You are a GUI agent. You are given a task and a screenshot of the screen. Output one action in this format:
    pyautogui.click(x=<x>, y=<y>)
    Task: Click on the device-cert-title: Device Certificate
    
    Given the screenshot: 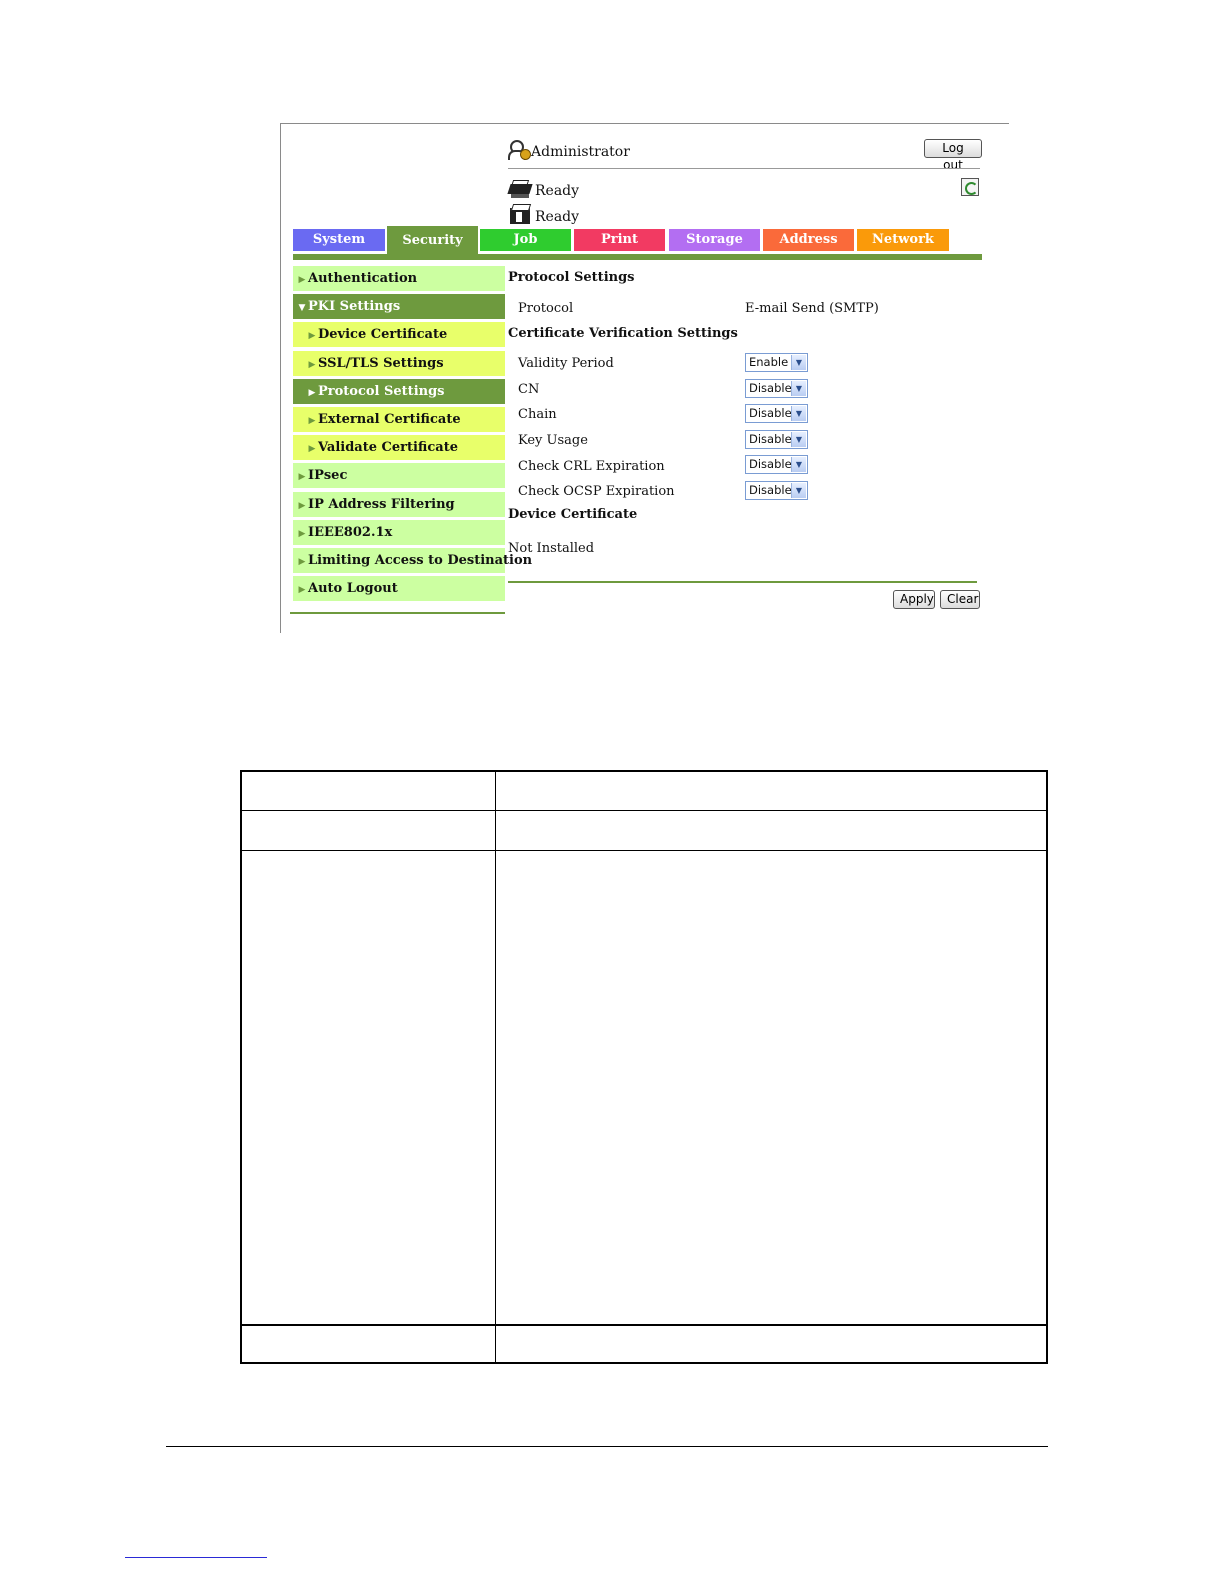 What is the action you would take?
    pyautogui.click(x=573, y=514)
    